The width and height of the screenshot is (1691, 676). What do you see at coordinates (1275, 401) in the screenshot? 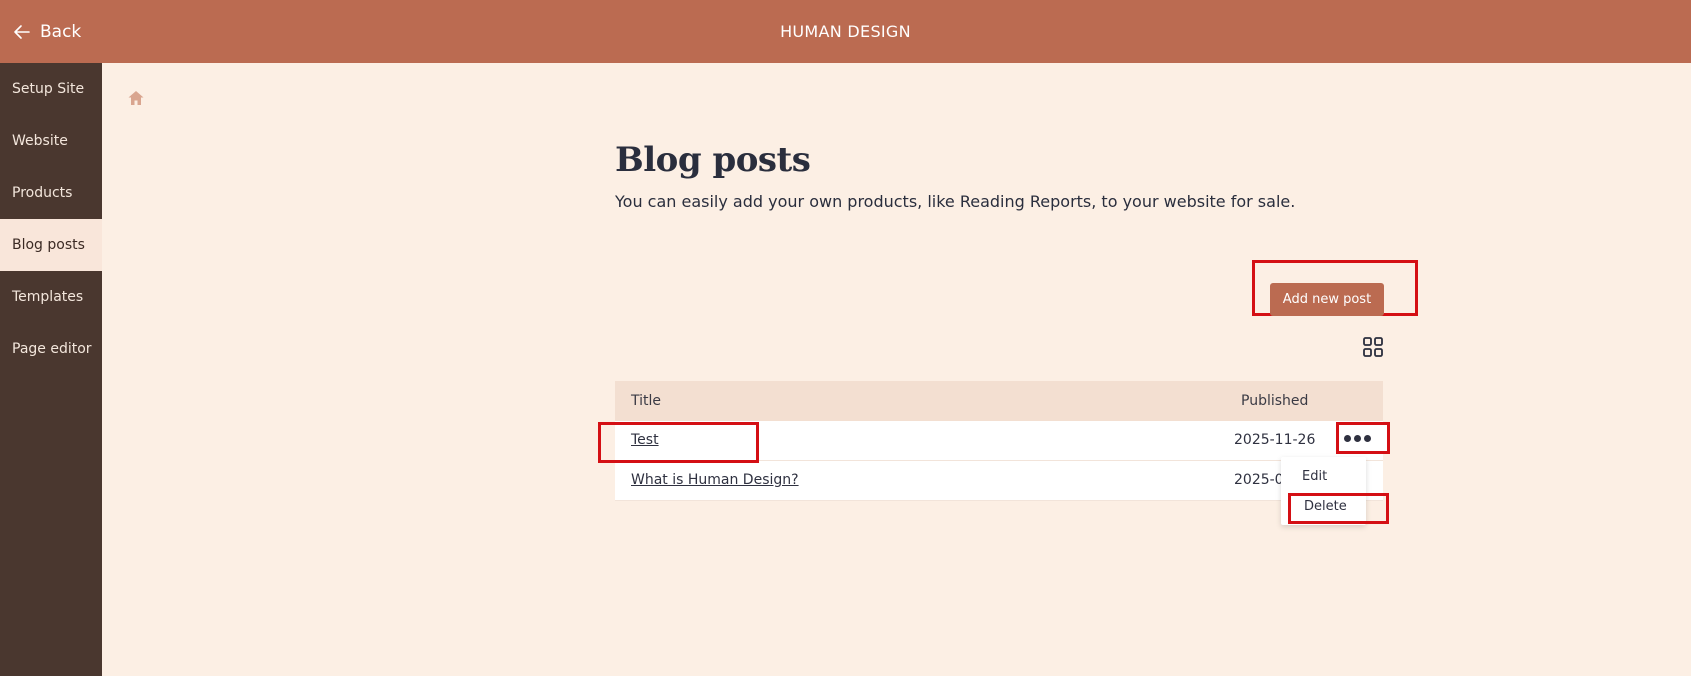
I see `column-header-published: Published` at bounding box center [1275, 401].